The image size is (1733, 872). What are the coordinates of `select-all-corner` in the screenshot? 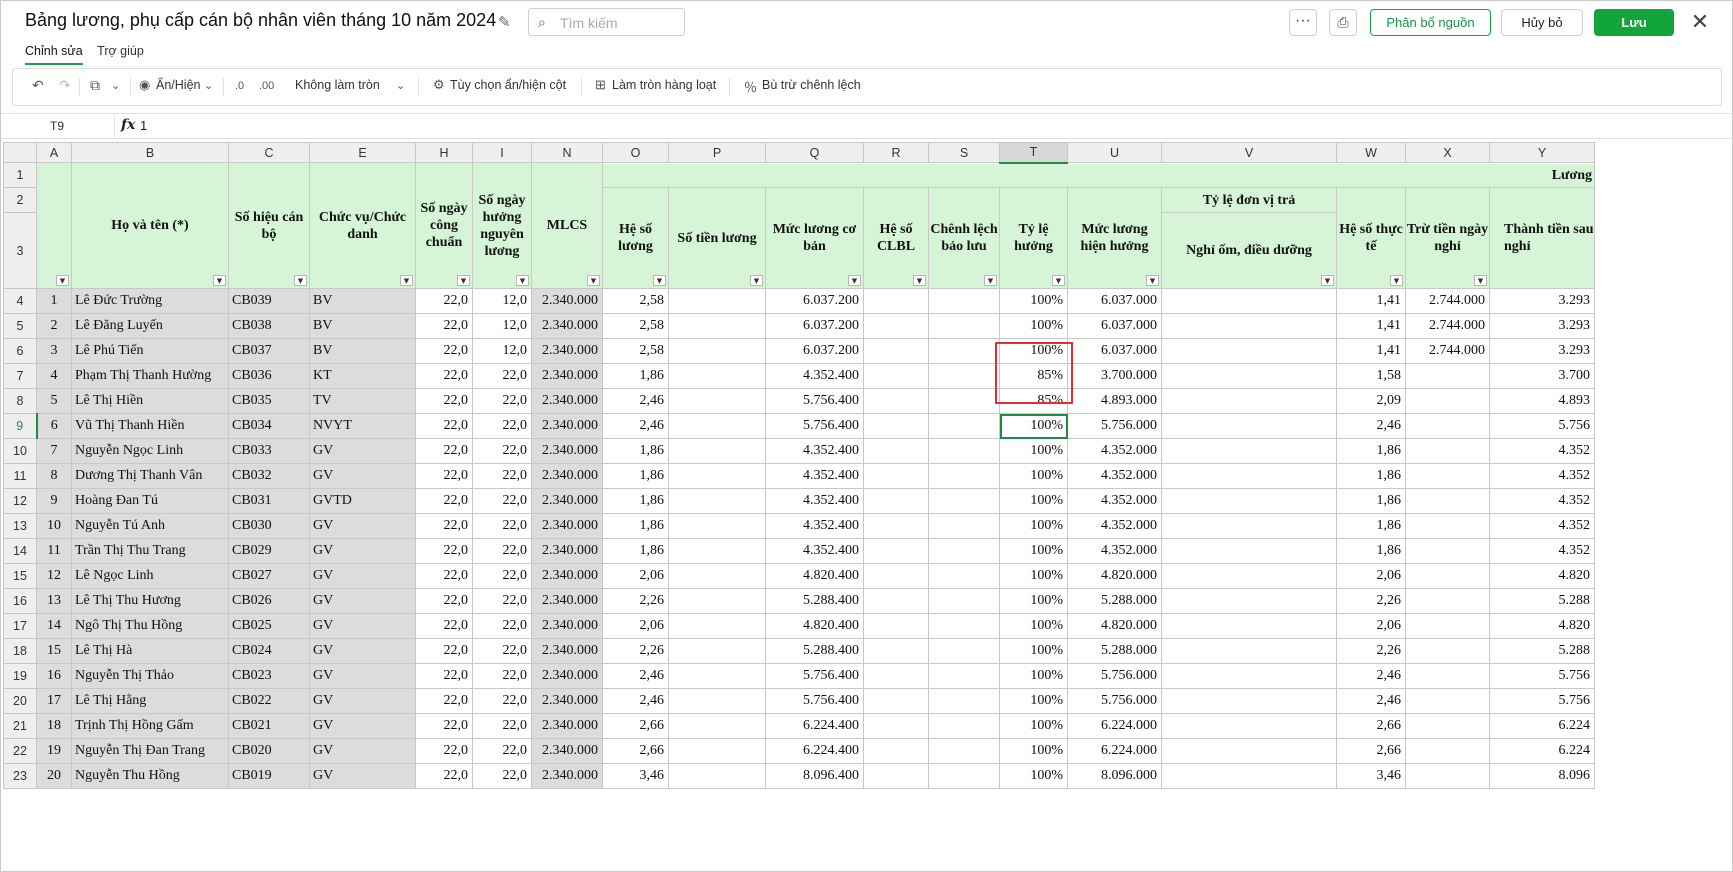 It's located at (20, 152).